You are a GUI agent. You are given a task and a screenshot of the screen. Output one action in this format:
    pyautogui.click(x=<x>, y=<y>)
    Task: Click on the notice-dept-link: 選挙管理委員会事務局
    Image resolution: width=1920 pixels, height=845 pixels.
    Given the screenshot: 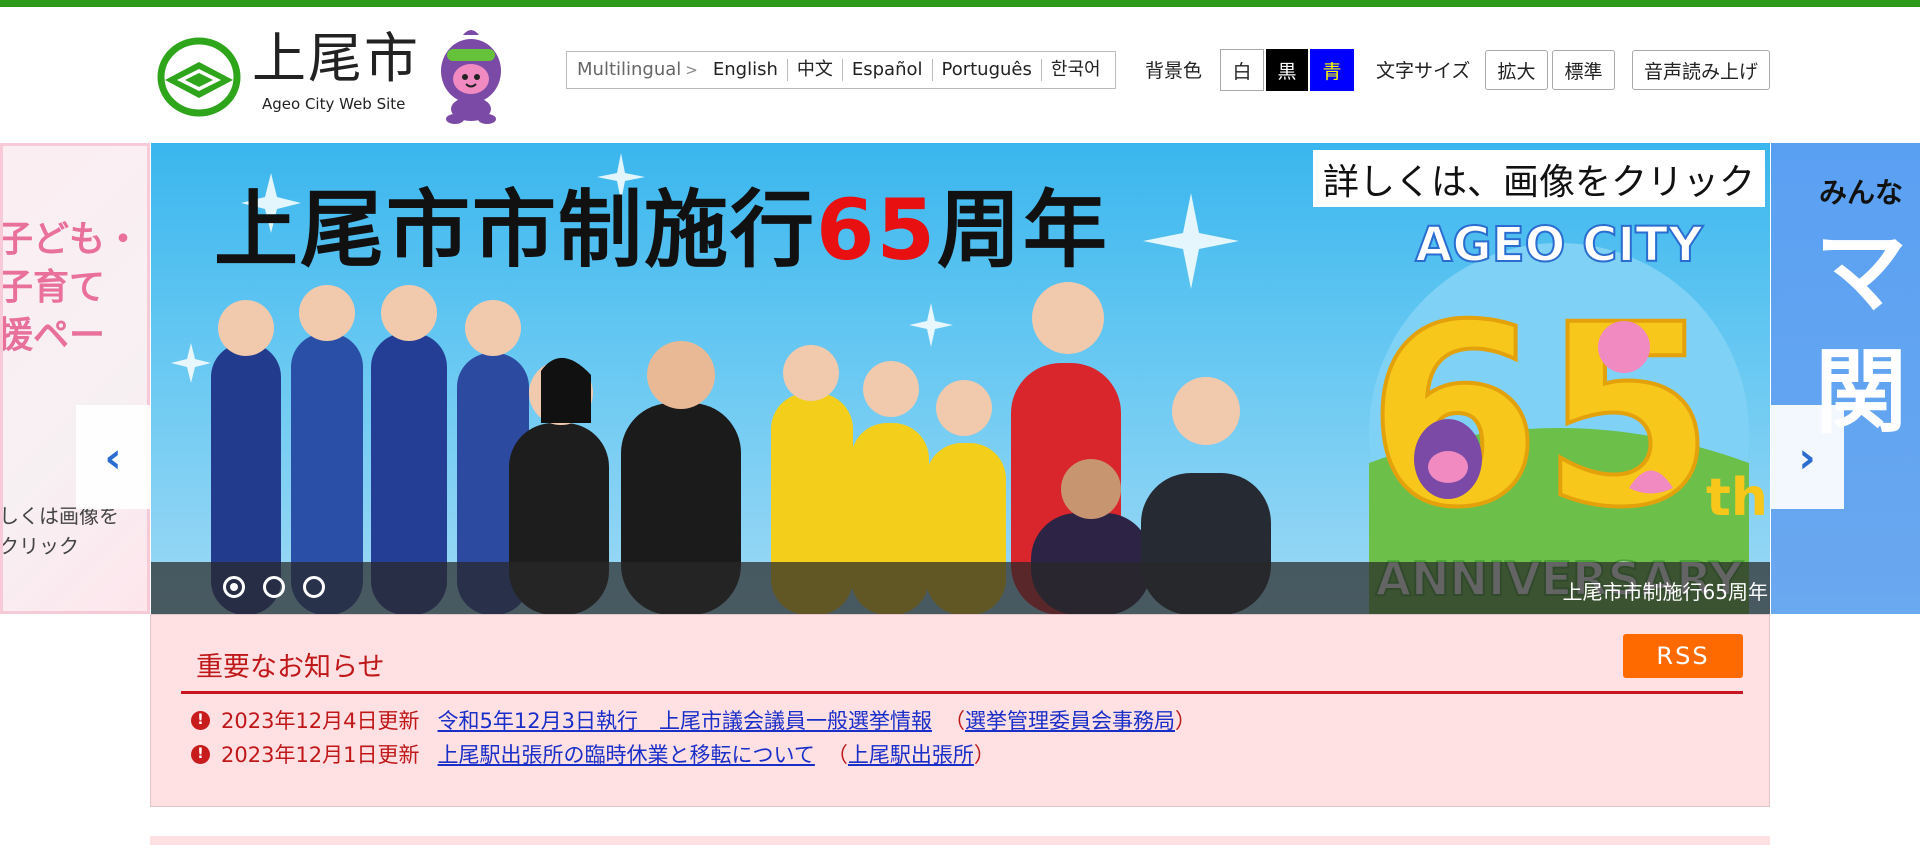 What is the action you would take?
    pyautogui.click(x=1070, y=720)
    